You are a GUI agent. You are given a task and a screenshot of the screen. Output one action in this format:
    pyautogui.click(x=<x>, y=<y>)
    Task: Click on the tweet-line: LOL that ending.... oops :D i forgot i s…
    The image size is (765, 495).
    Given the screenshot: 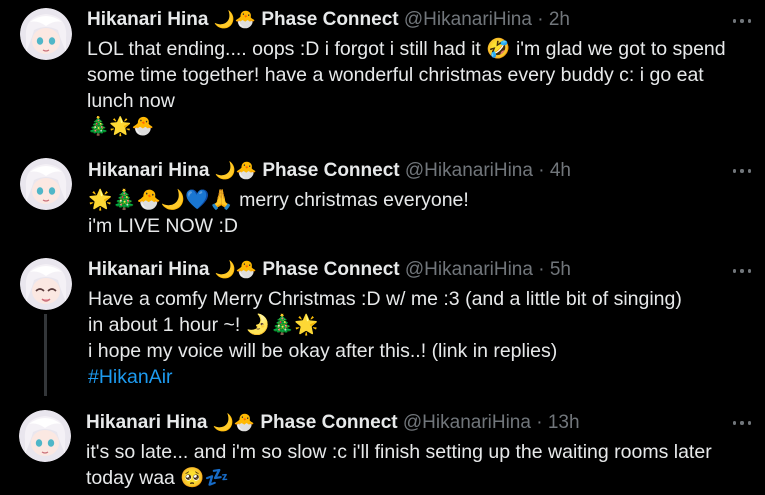 What is the action you would take?
    pyautogui.click(x=406, y=49)
    